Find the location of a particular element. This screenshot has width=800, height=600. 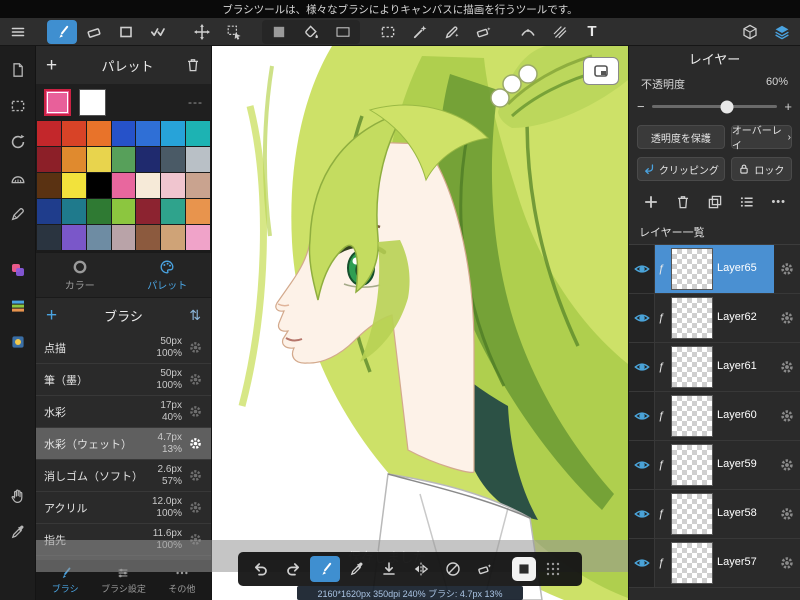

add-palette-button: + is located at coordinates (58, 65).